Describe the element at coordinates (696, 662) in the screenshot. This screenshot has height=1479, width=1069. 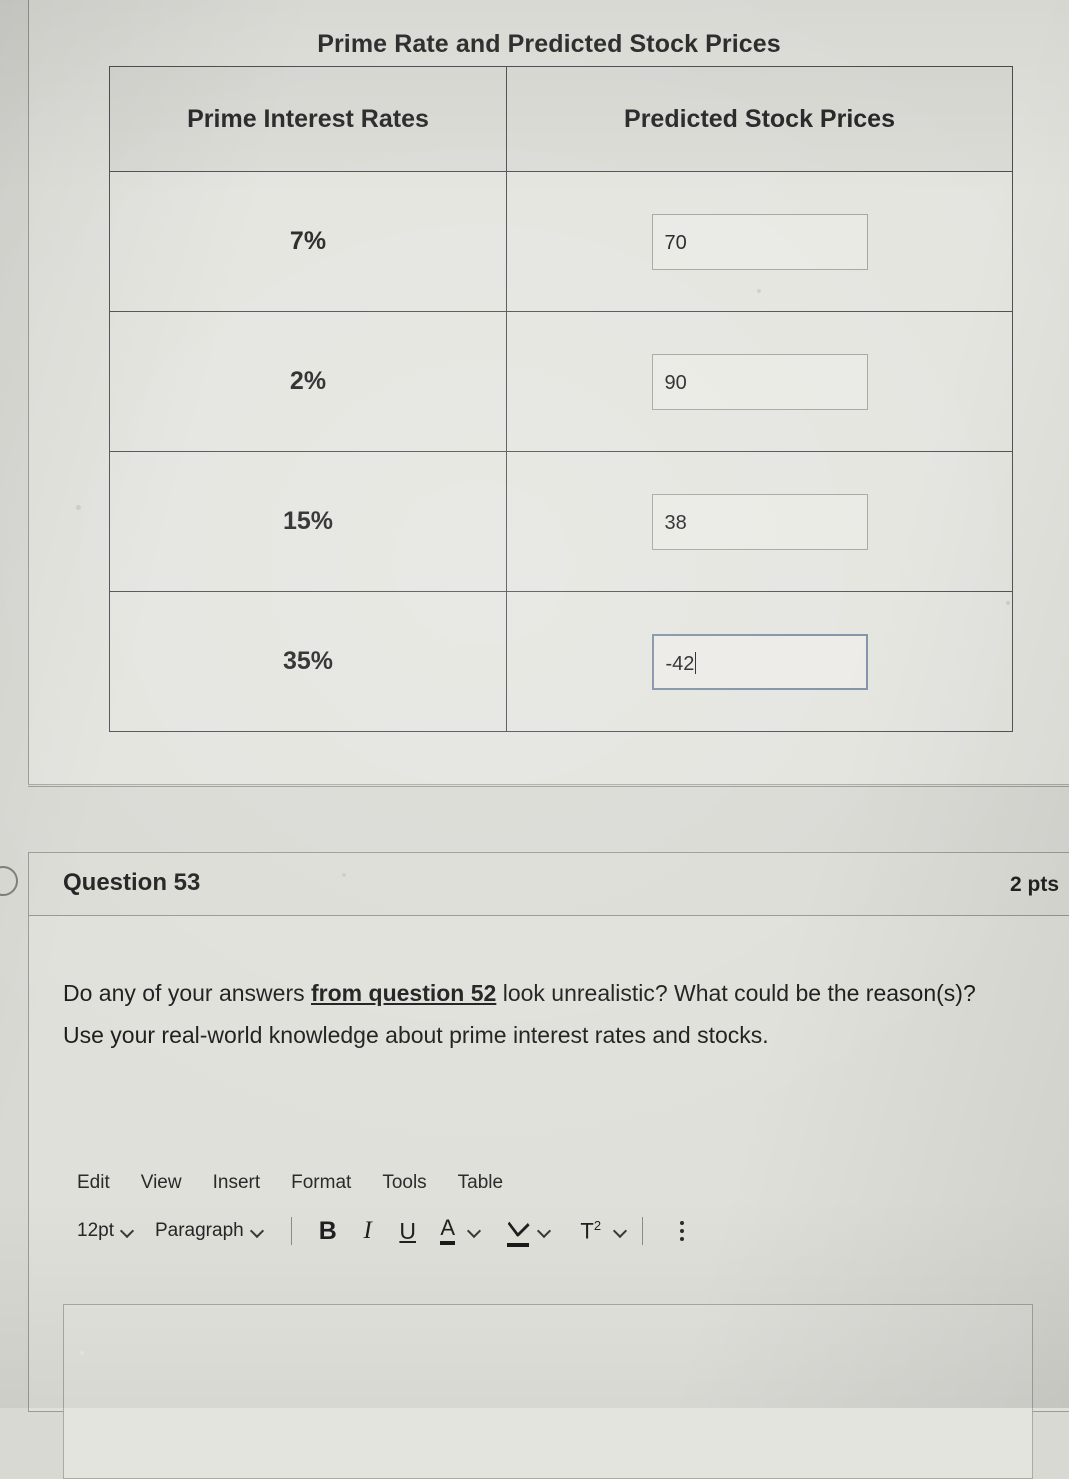
I see `text-caret` at that location.